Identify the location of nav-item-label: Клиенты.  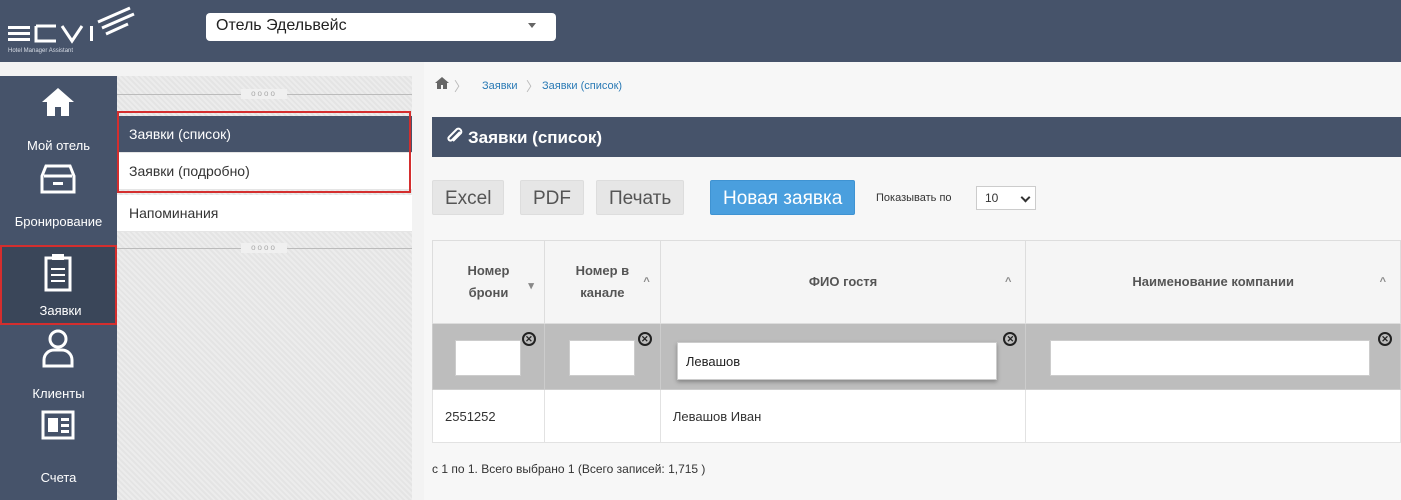
(58, 393).